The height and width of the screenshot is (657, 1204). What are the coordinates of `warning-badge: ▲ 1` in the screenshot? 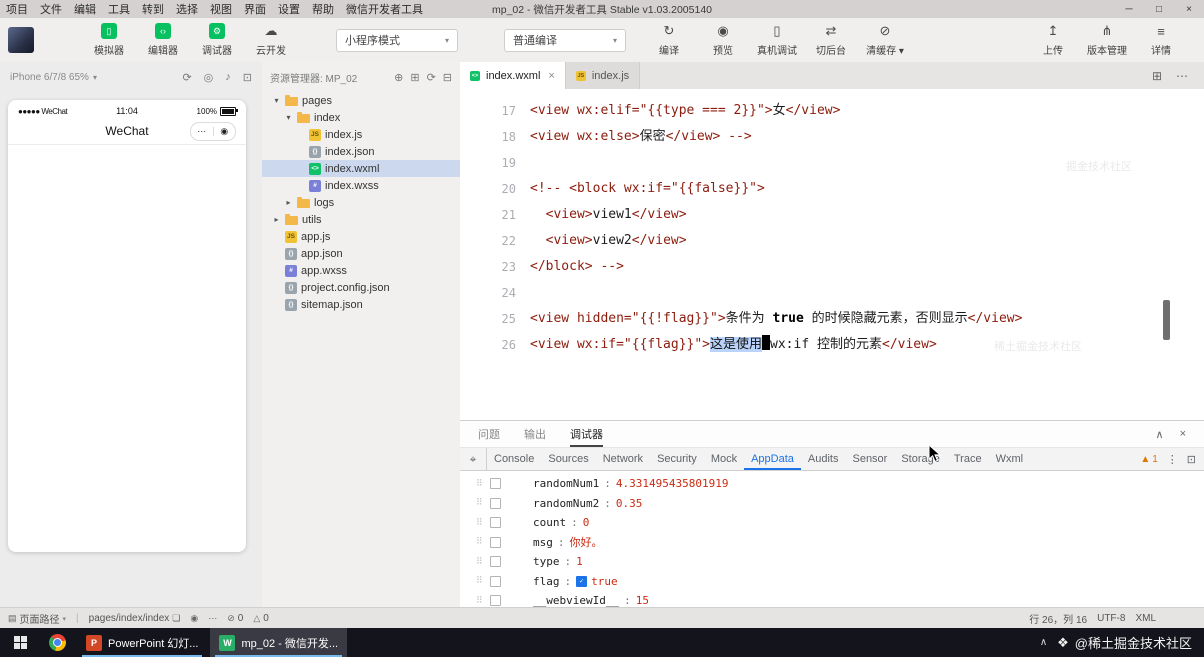 It's located at (1148, 459).